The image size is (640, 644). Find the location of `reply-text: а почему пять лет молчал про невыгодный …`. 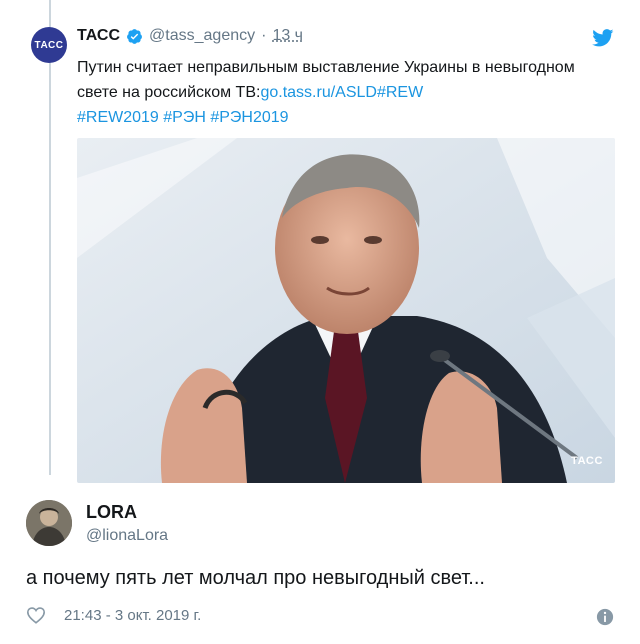

reply-text: а почему пять лет молчал про невыгодный … is located at coordinates (255, 578).